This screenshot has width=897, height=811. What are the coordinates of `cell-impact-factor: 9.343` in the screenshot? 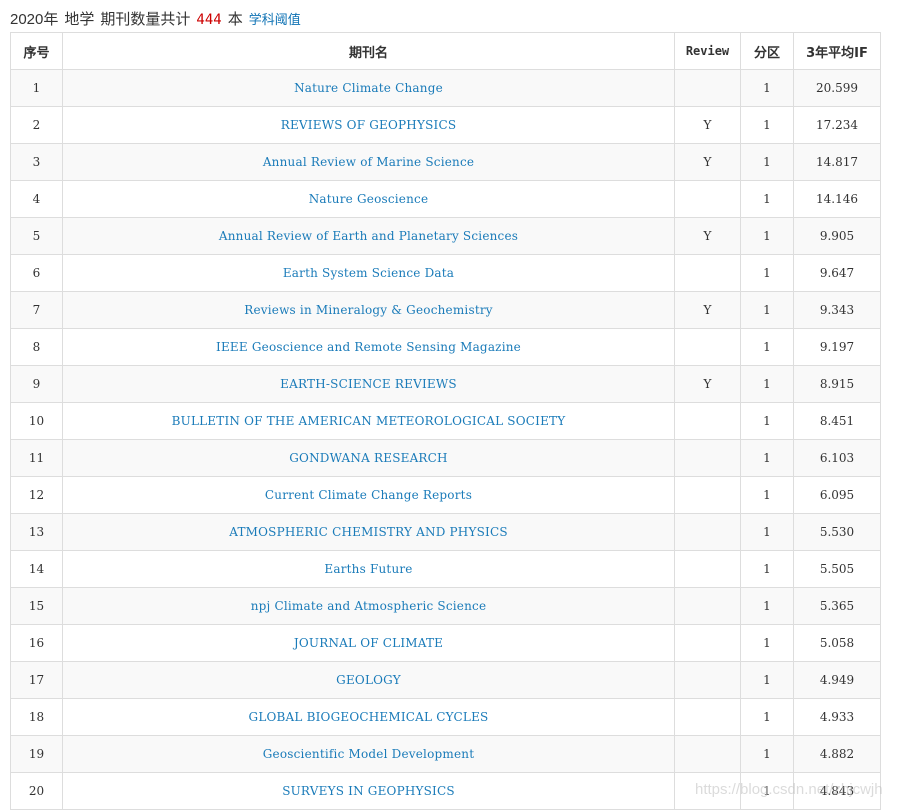 It's located at (837, 310).